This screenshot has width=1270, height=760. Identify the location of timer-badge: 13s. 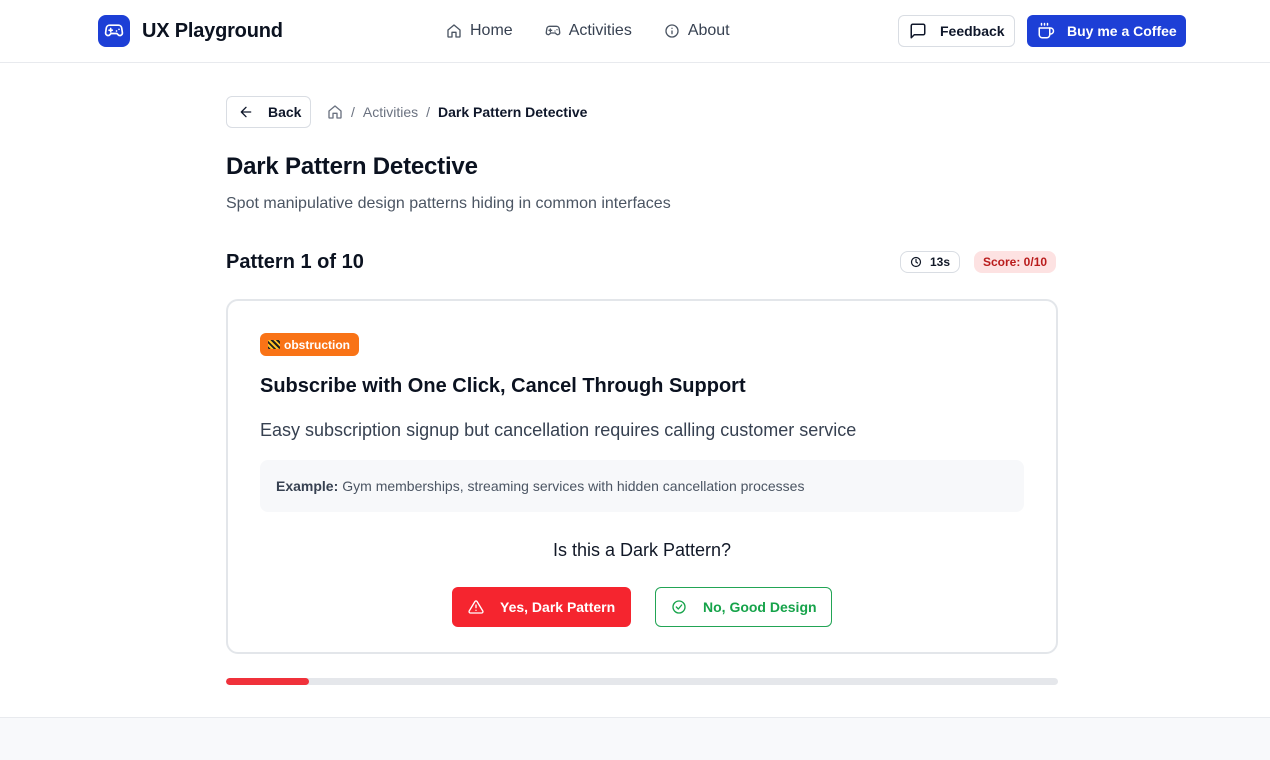
(930, 262).